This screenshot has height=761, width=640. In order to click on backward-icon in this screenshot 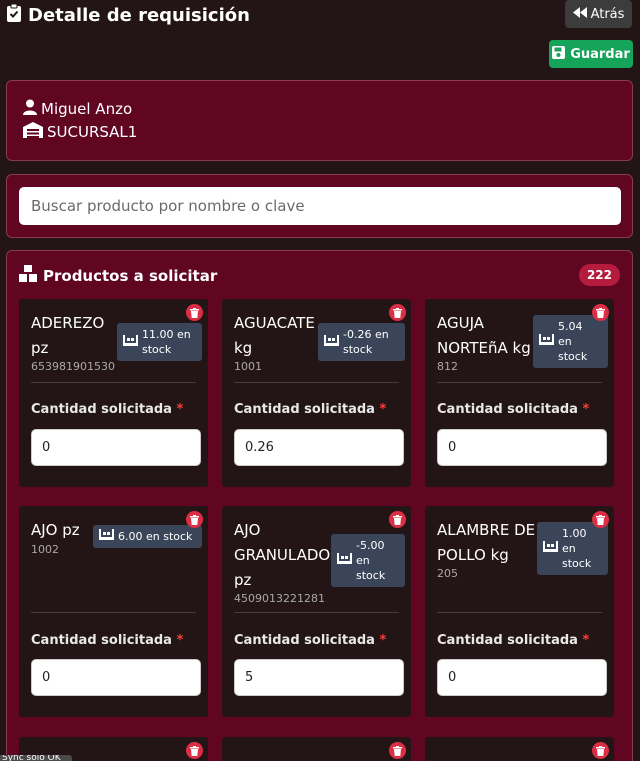, I will do `click(579, 14)`.